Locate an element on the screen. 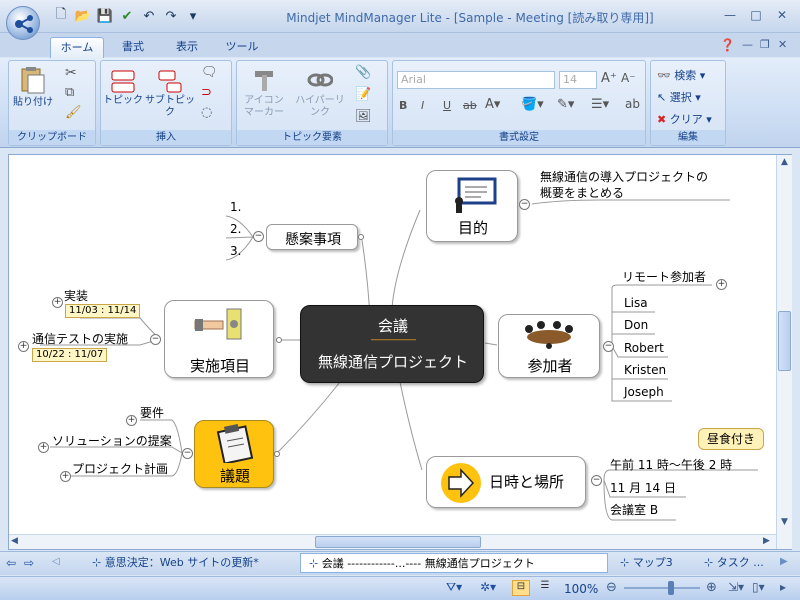  purpose-note-line1: 無線通信の導入プロジェクトの is located at coordinates (624, 176).